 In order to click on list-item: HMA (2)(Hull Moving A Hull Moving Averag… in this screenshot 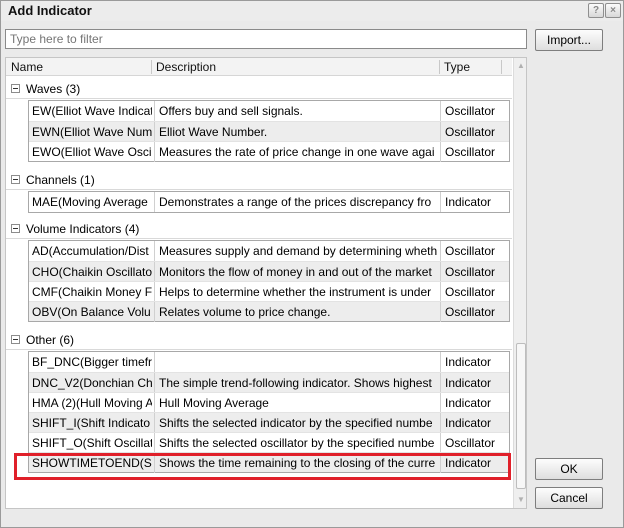, I will do `click(269, 402)`.